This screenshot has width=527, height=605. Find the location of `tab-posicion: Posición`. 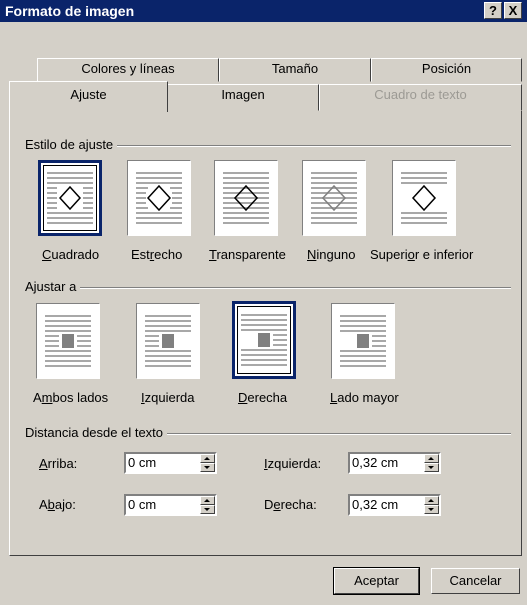

tab-posicion: Posición is located at coordinates (446, 70).